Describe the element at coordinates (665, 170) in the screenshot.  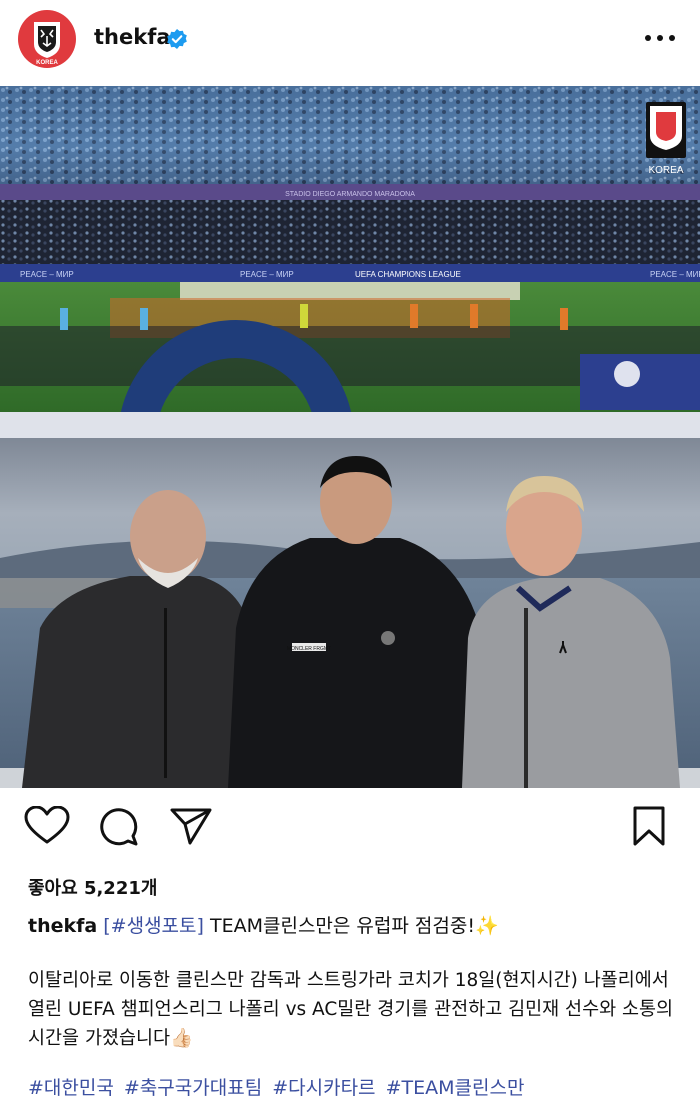
I see `watermark-text: KOREA` at that location.